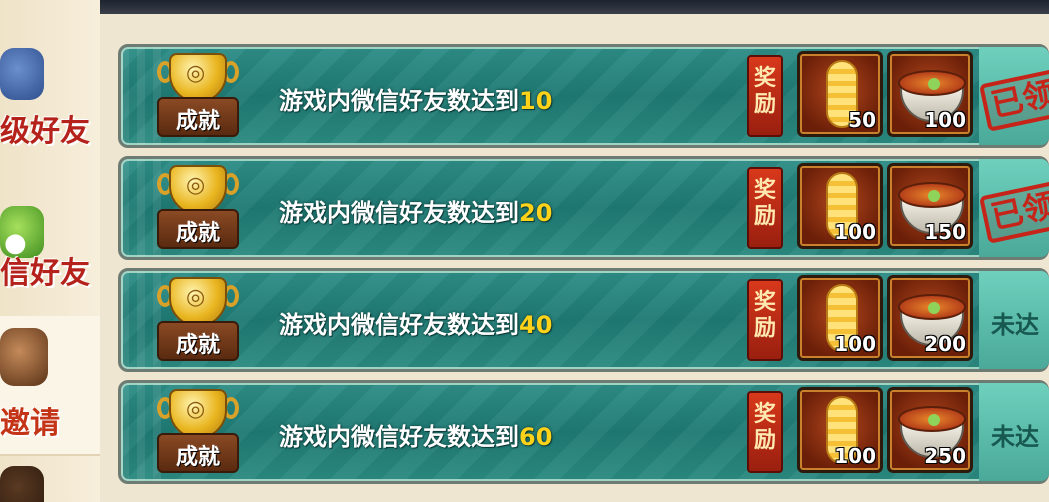  Describe the element at coordinates (416, 101) in the screenshot. I see `achievement-description: 游戏内微信好友数达到10` at that location.